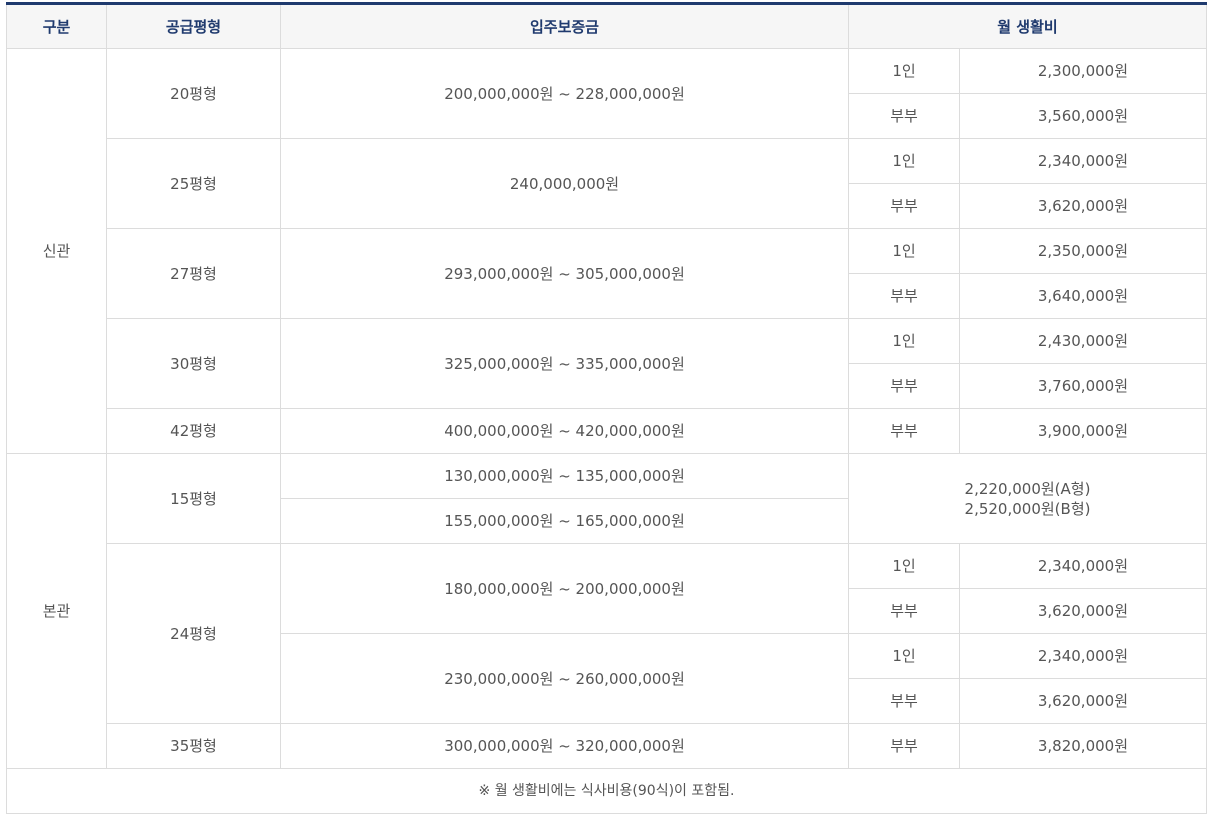  Describe the element at coordinates (193, 431) in the screenshot. I see `size-cell: 42평형` at that location.